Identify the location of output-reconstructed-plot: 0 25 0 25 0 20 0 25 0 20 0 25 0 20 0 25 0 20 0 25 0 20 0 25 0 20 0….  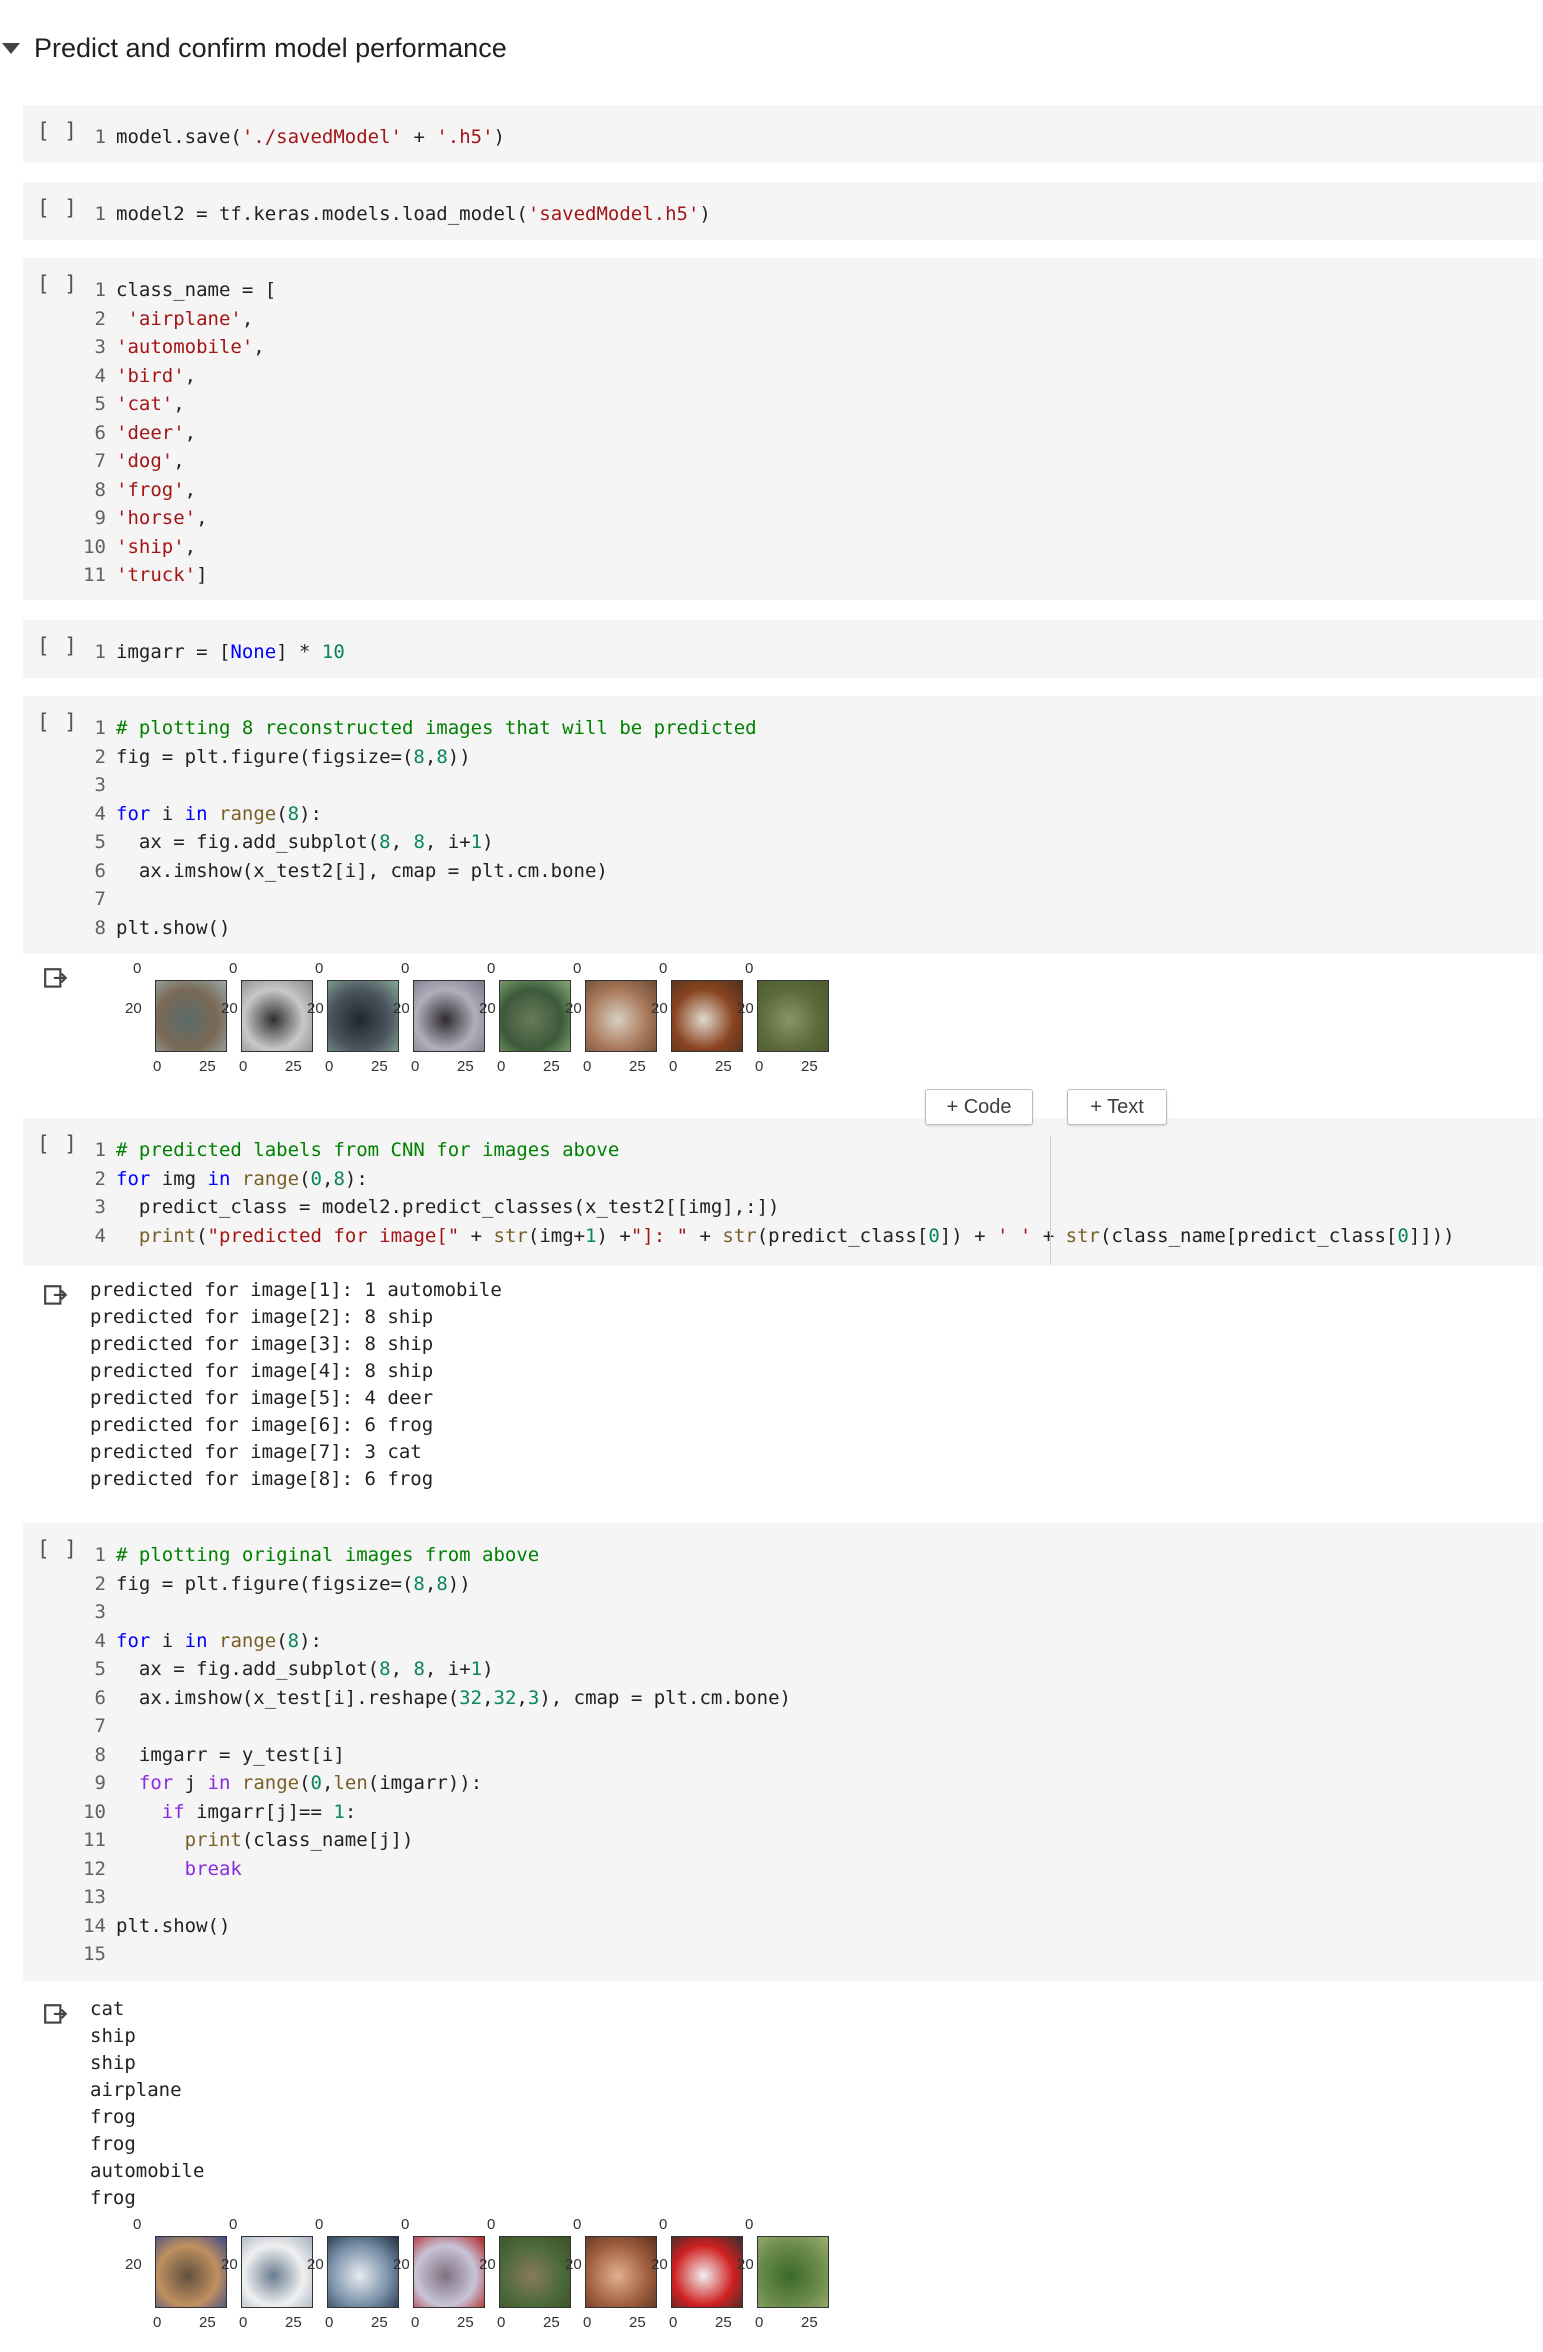
(783, 1027).